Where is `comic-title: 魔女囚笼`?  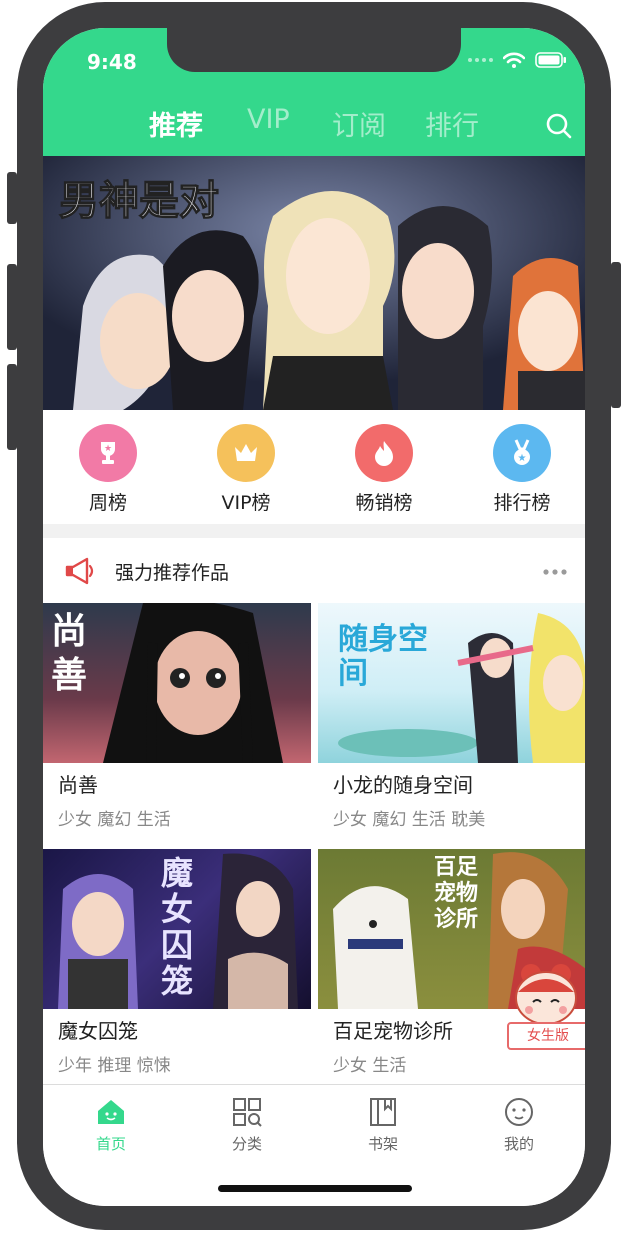
comic-title: 魔女囚笼 is located at coordinates (98, 1031).